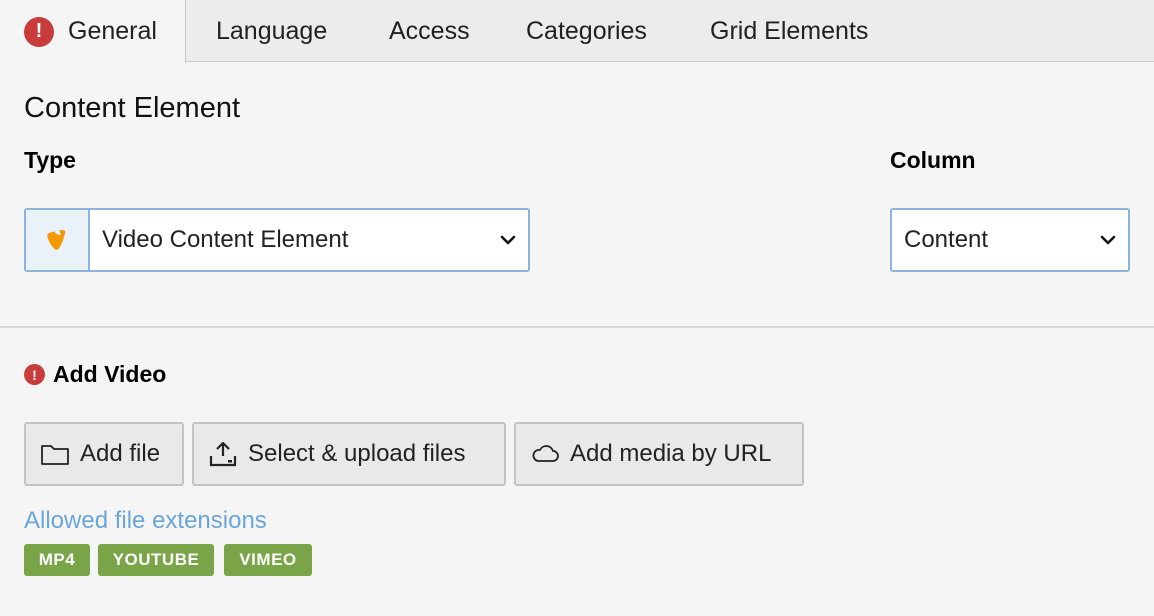  I want to click on column-select: Content, so click(1010, 240).